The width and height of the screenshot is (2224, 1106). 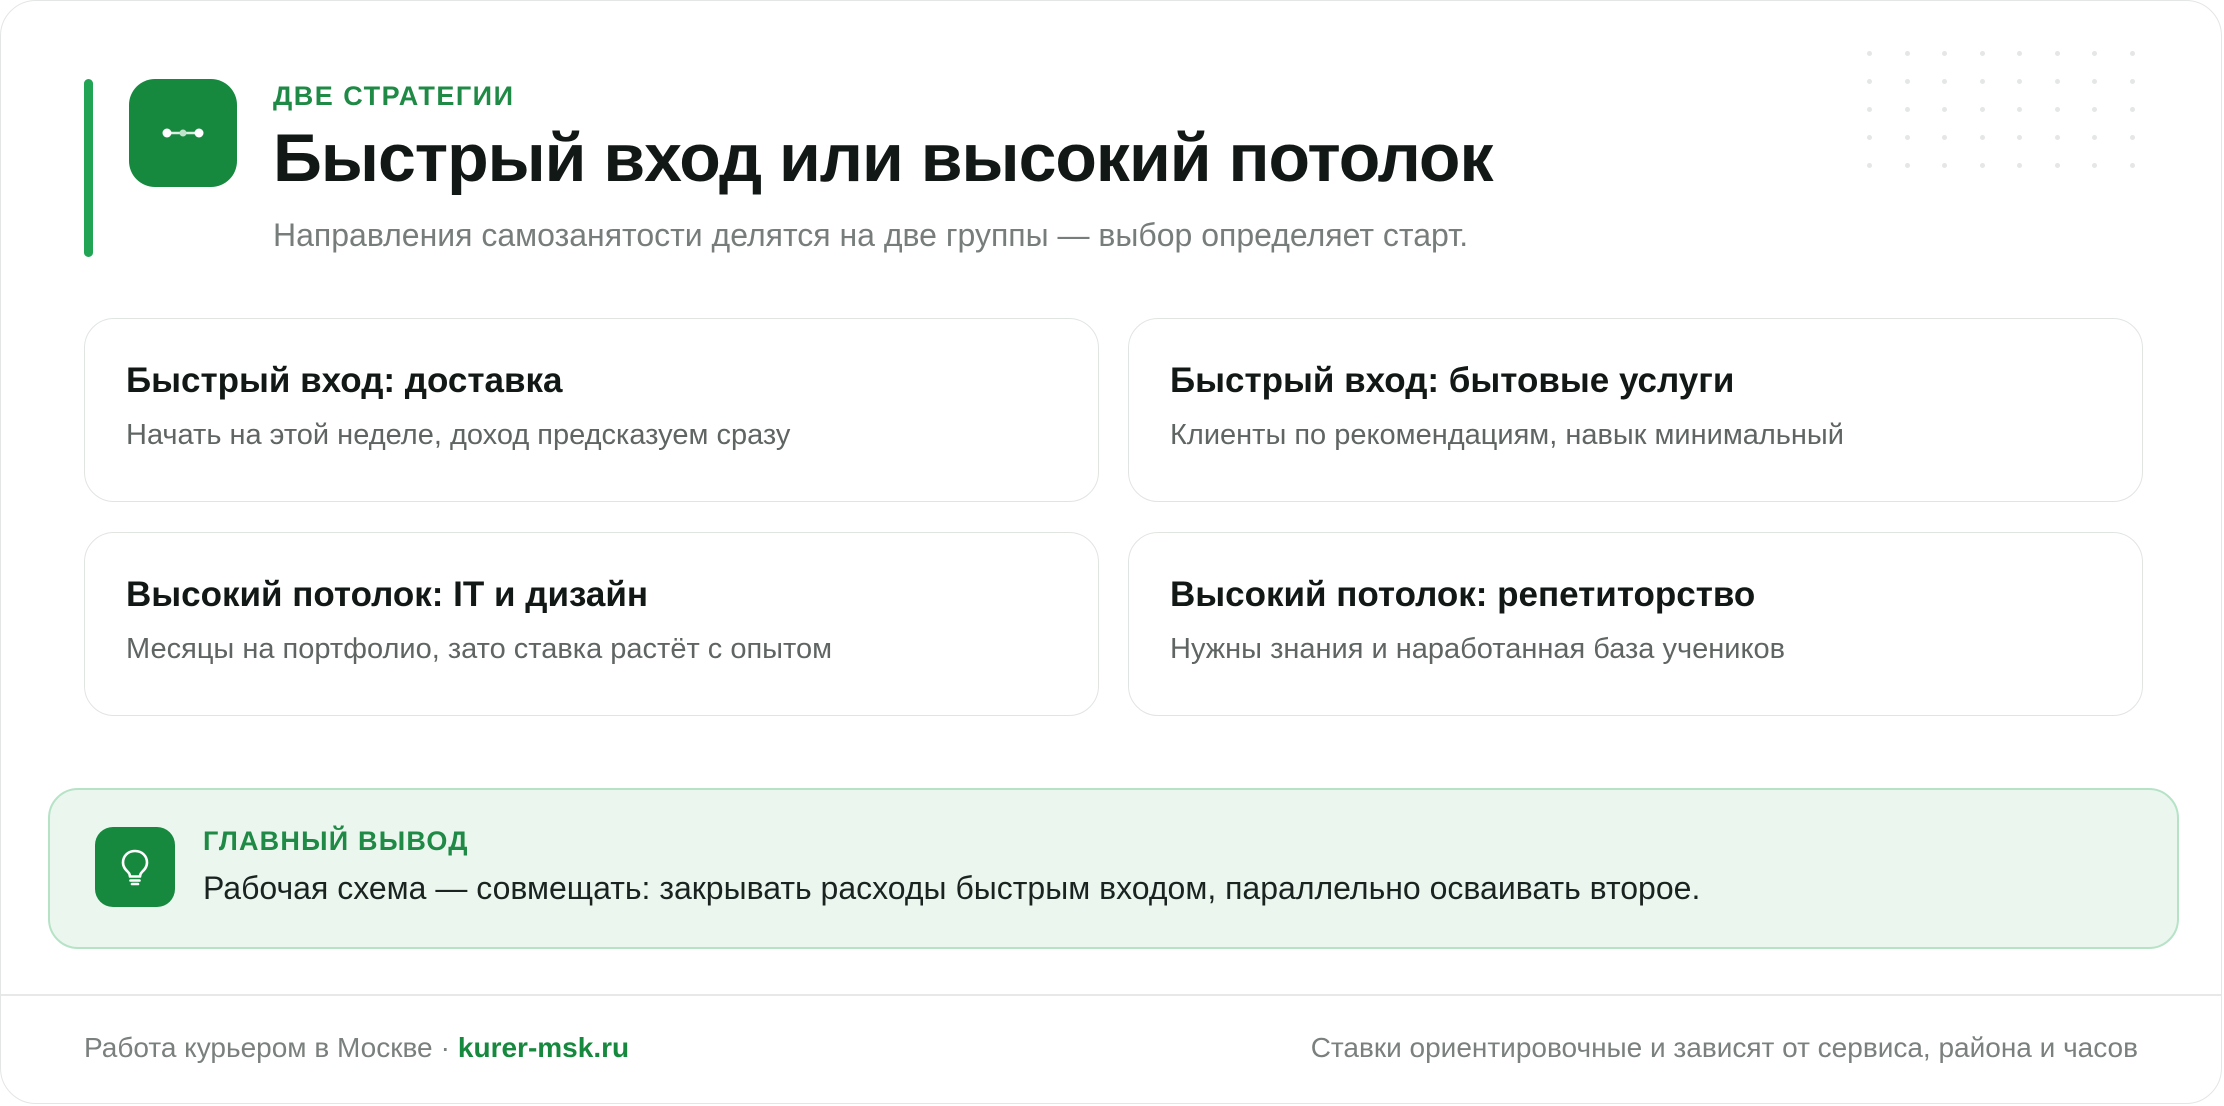 I want to click on footer-brand-link: kurer-msk.ru, so click(x=543, y=1047).